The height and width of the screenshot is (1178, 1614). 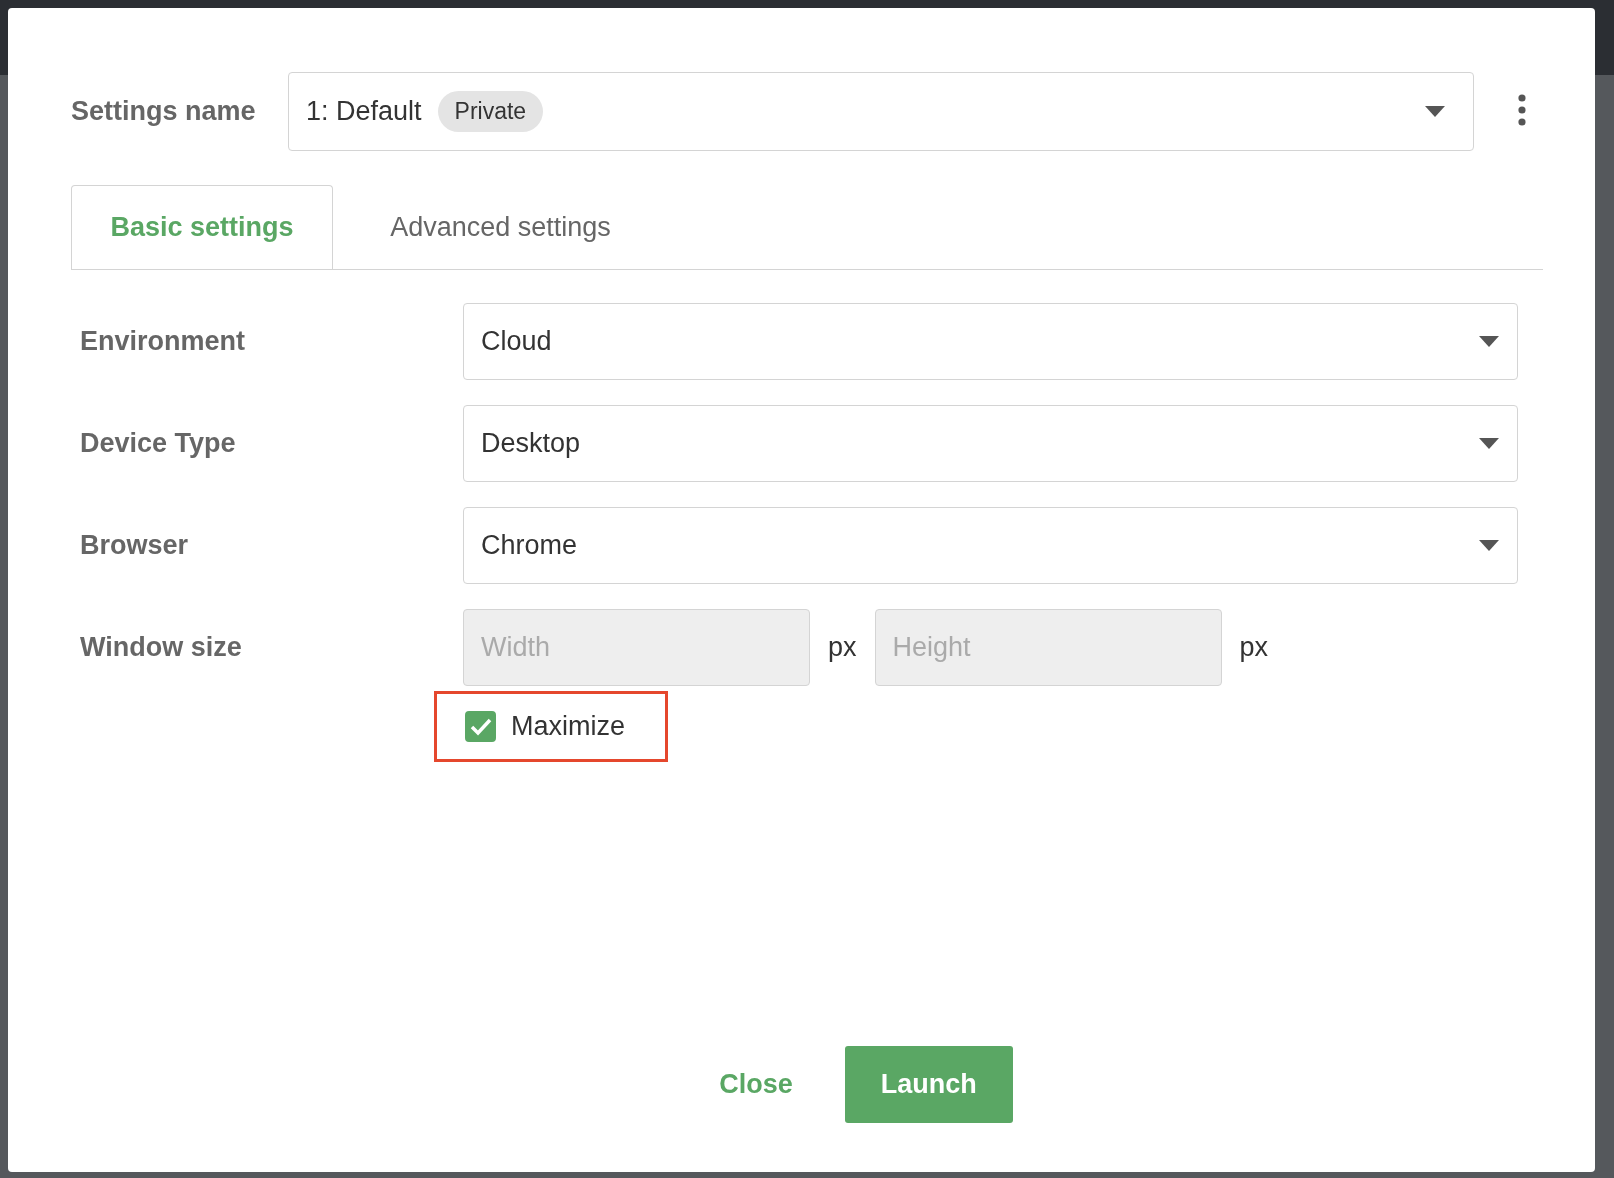 I want to click on dropdown-value: Chrome, so click(x=529, y=545).